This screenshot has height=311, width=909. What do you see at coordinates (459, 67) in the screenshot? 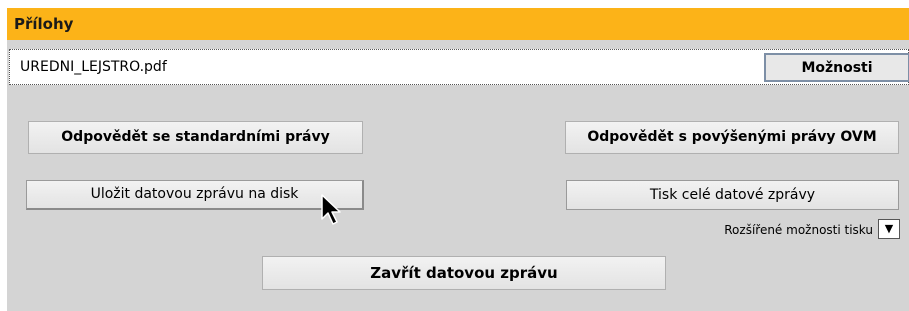
I see `attachment-row: UREDNI_LEJSTRO.pdf Možnosti` at bounding box center [459, 67].